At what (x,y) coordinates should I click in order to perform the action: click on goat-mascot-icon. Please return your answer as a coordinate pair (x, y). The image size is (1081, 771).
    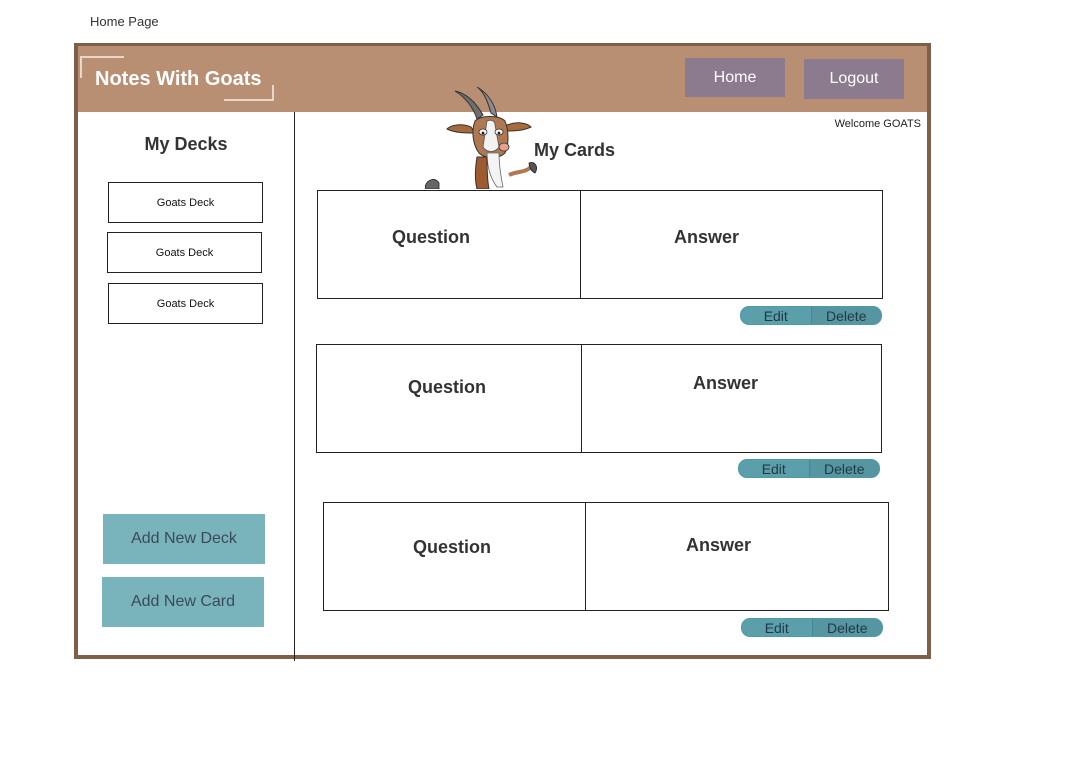
    Looking at the image, I should click on (481, 138).